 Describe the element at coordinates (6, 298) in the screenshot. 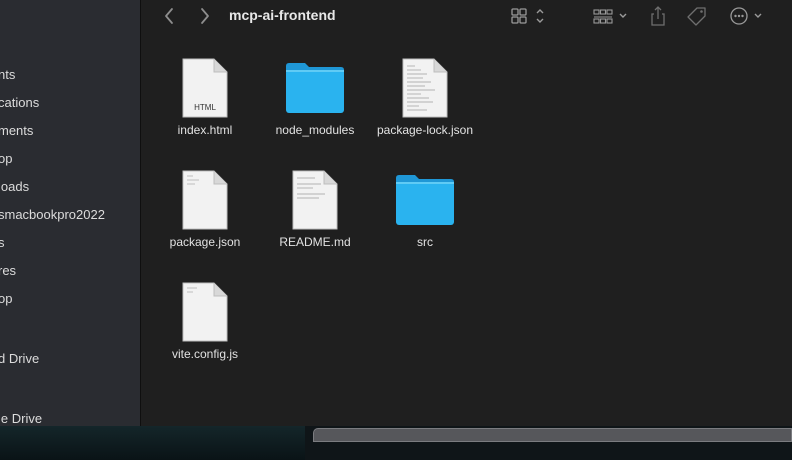

I see `sidebar-item-op: op` at that location.